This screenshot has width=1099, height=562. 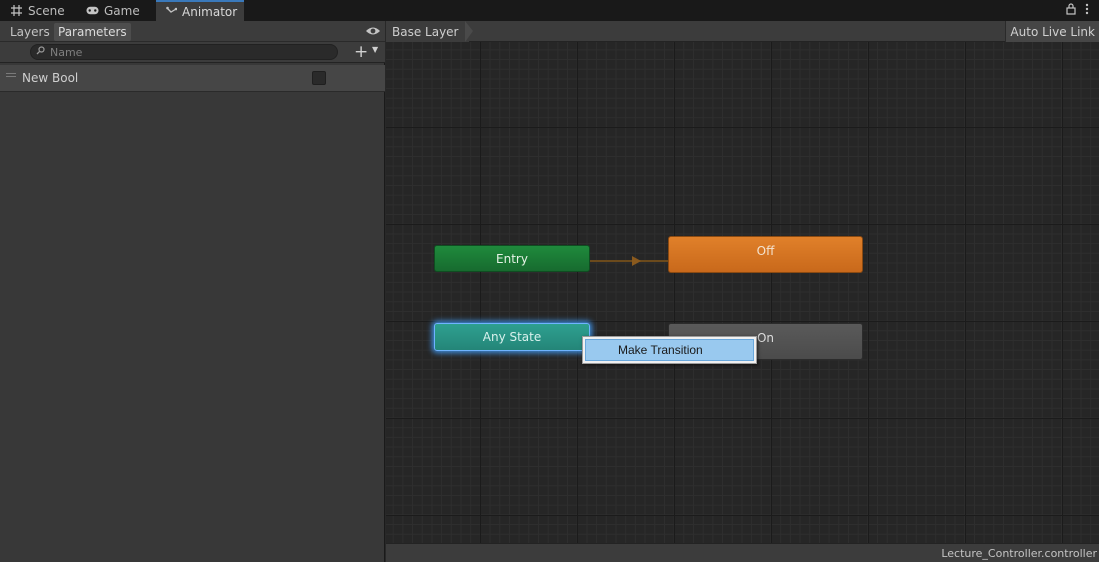 What do you see at coordinates (192, 31) in the screenshot?
I see `panel-tab-strip: Layers Parameters` at bounding box center [192, 31].